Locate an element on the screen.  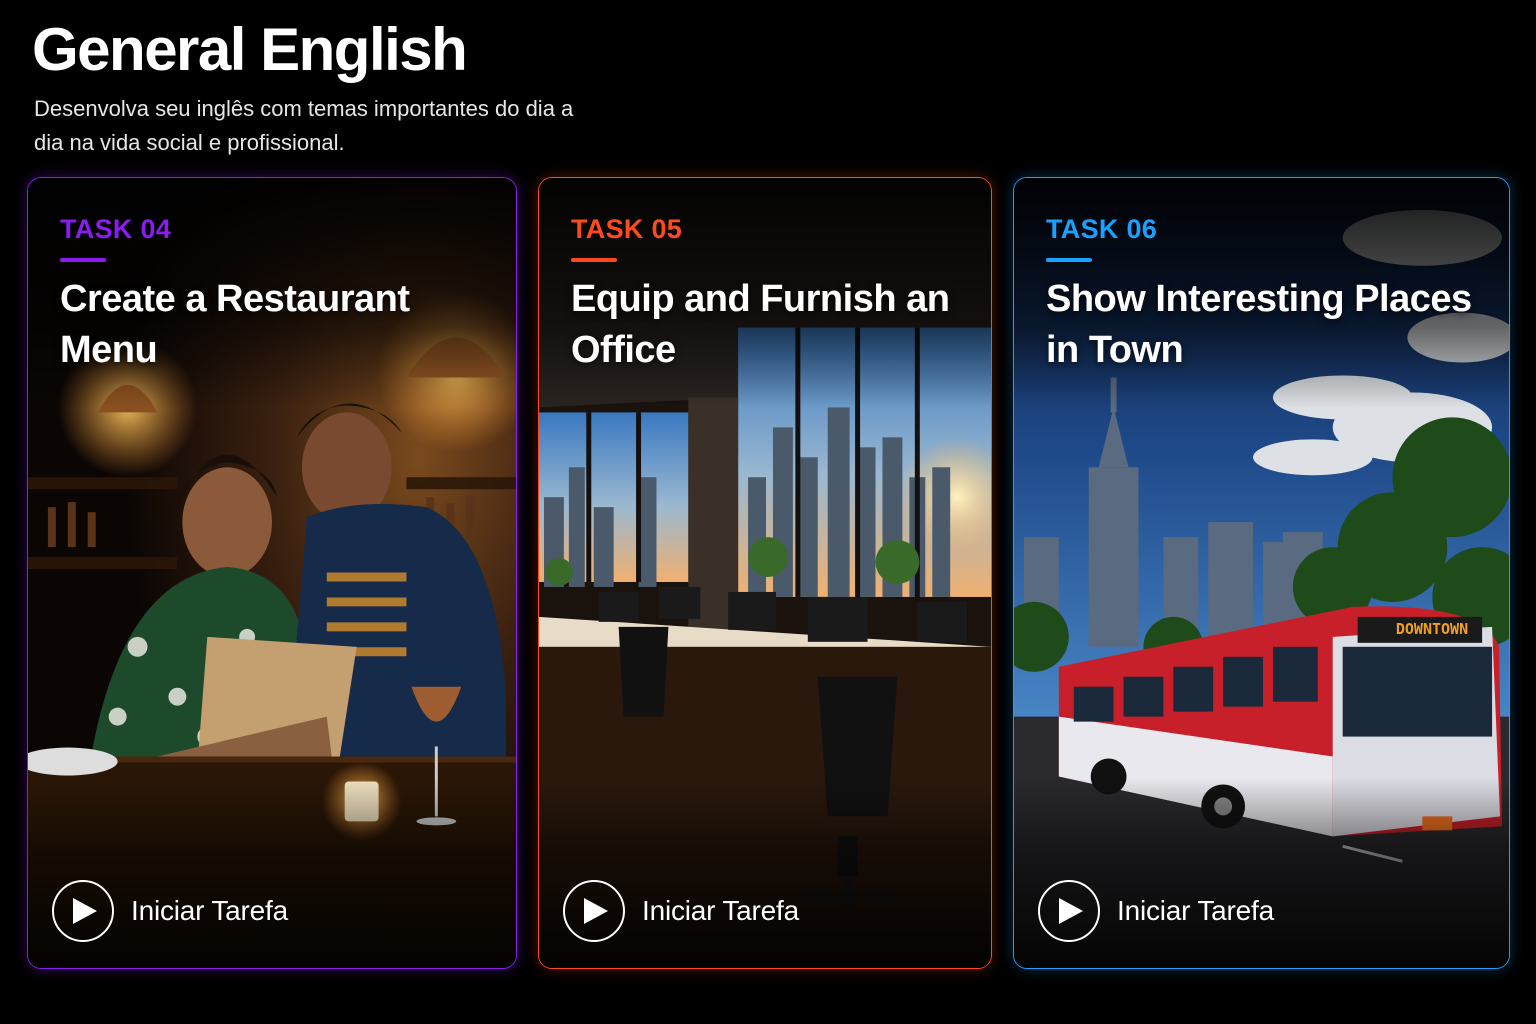
task-number-label: TASK 04 is located at coordinates (116, 229).